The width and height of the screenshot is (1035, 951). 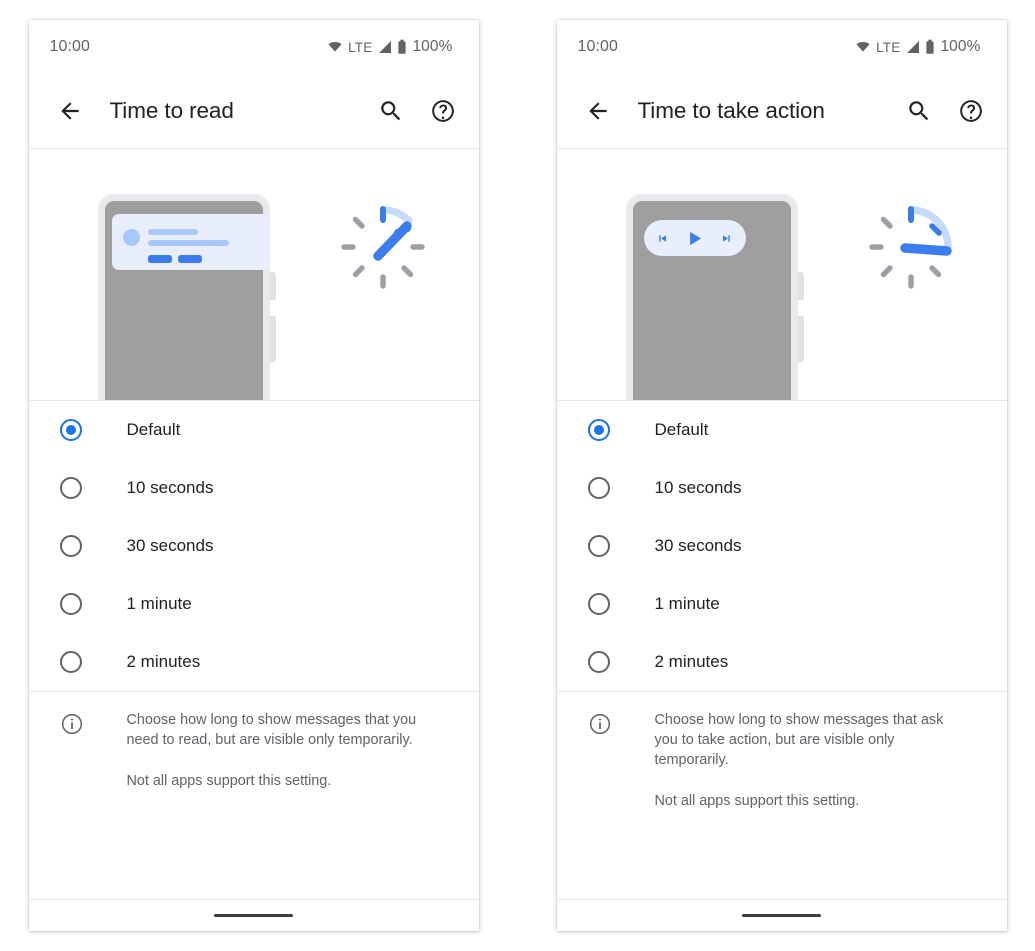 I want to click on play-icon, so click(x=694, y=238).